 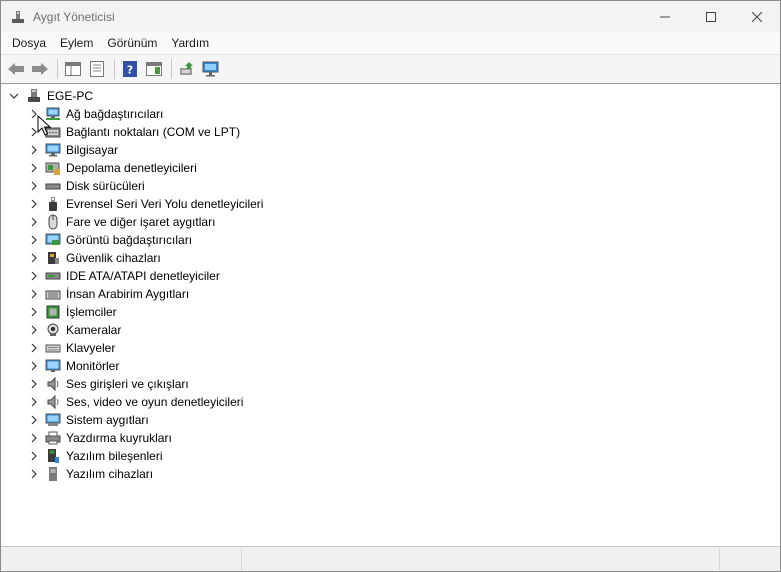 I want to click on tree-item: Yazılım cihazları, so click(x=390, y=474).